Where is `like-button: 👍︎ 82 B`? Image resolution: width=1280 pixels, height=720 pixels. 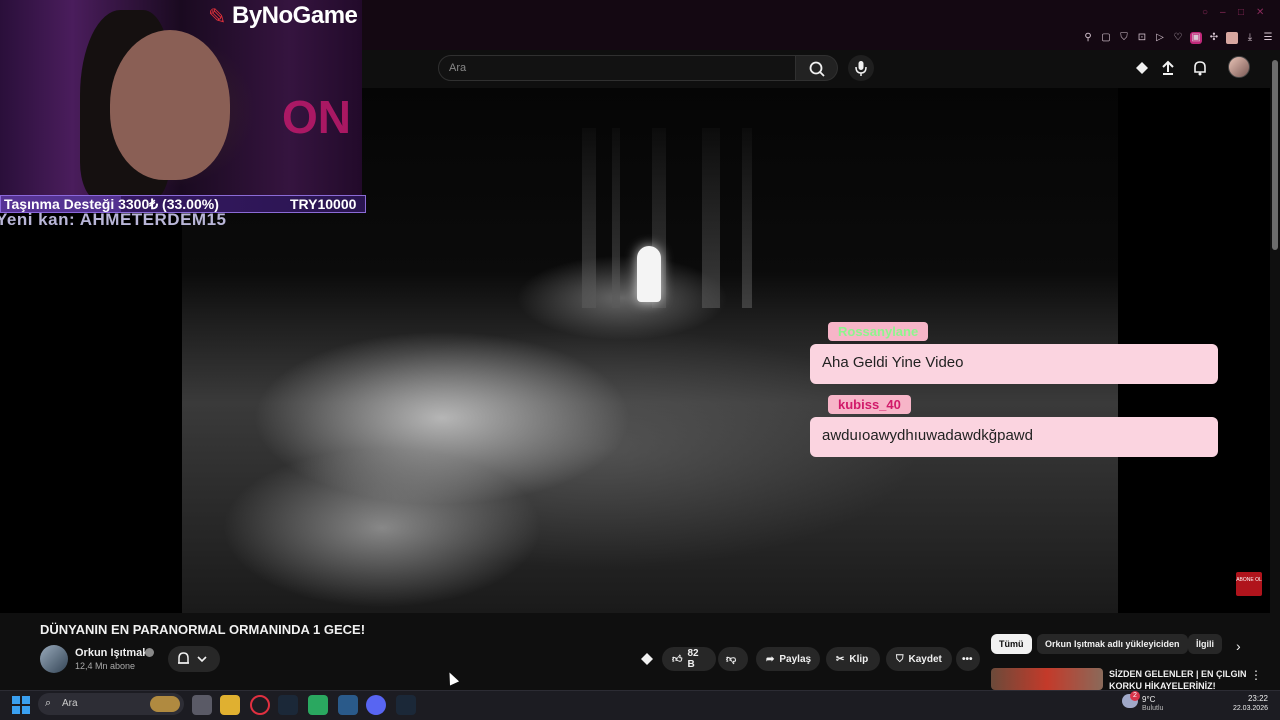 like-button: 👍︎ 82 B is located at coordinates (689, 659).